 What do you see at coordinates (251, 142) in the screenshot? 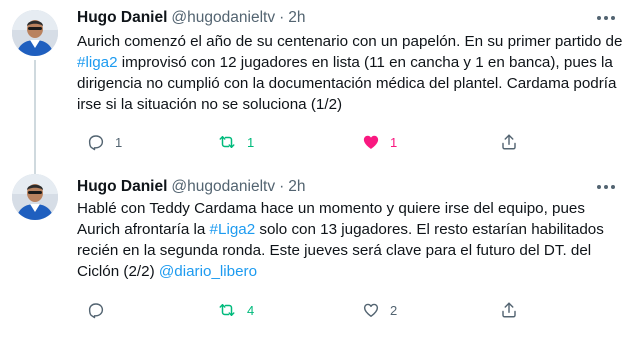
I see `retweet-count: 1` at bounding box center [251, 142].